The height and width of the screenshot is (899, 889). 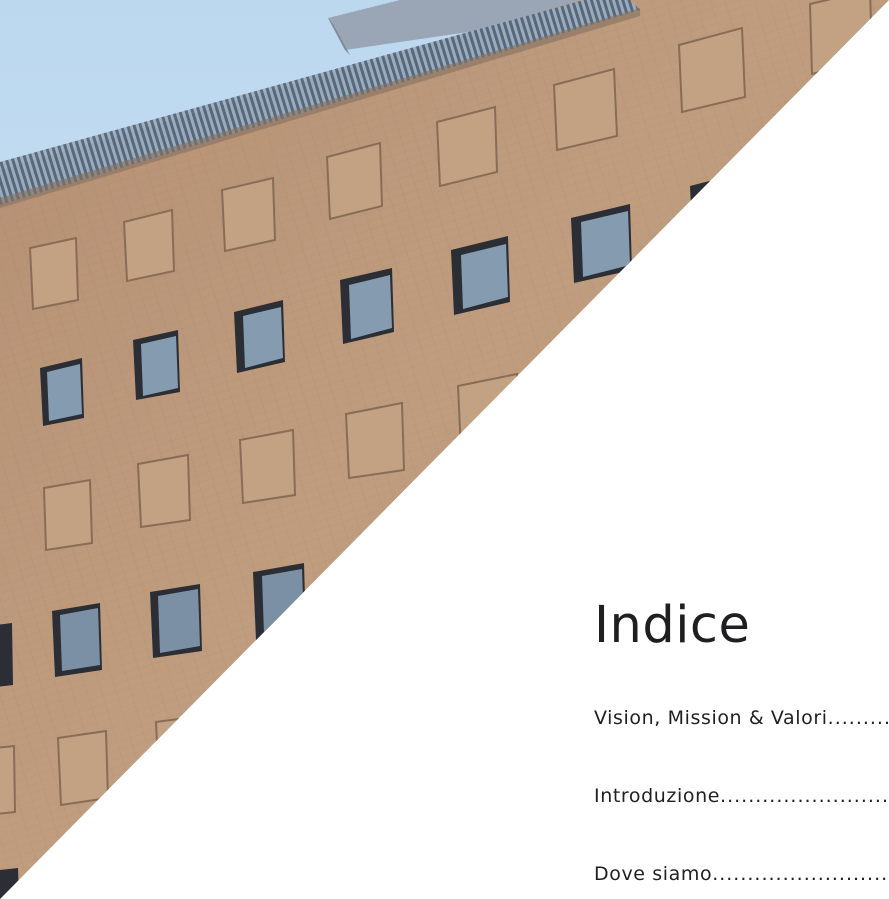 I want to click on toc-entry-label: Introduzione, so click(x=657, y=796).